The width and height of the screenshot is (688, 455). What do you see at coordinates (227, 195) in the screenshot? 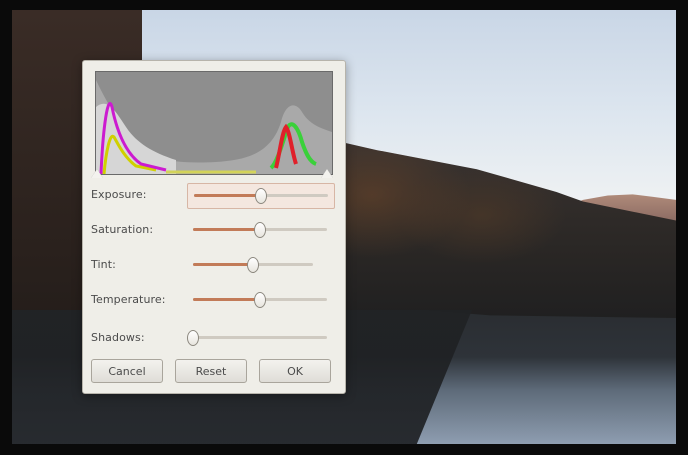
I see `exposure-fill` at bounding box center [227, 195].